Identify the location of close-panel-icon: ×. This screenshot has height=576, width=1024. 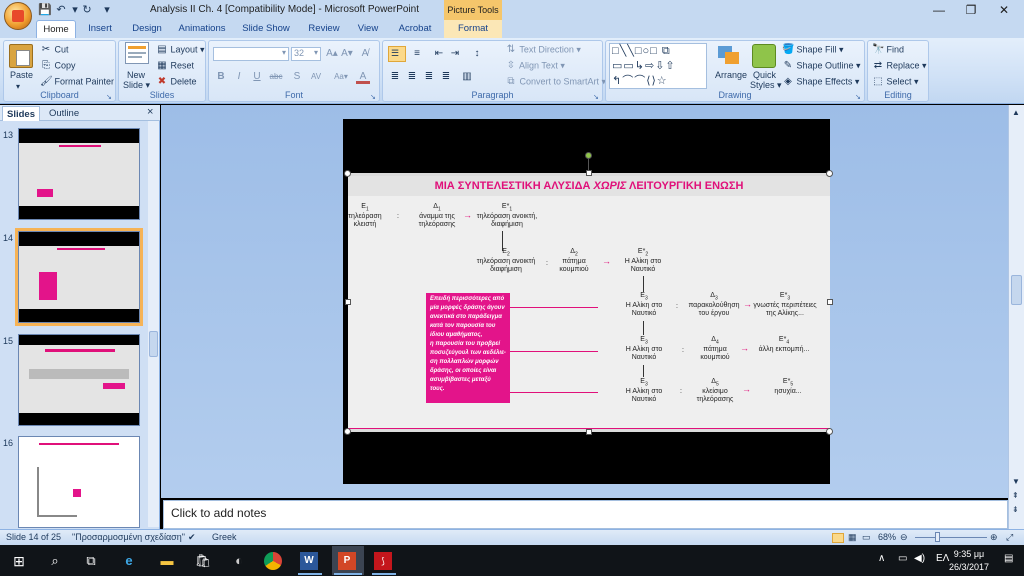
(150, 112).